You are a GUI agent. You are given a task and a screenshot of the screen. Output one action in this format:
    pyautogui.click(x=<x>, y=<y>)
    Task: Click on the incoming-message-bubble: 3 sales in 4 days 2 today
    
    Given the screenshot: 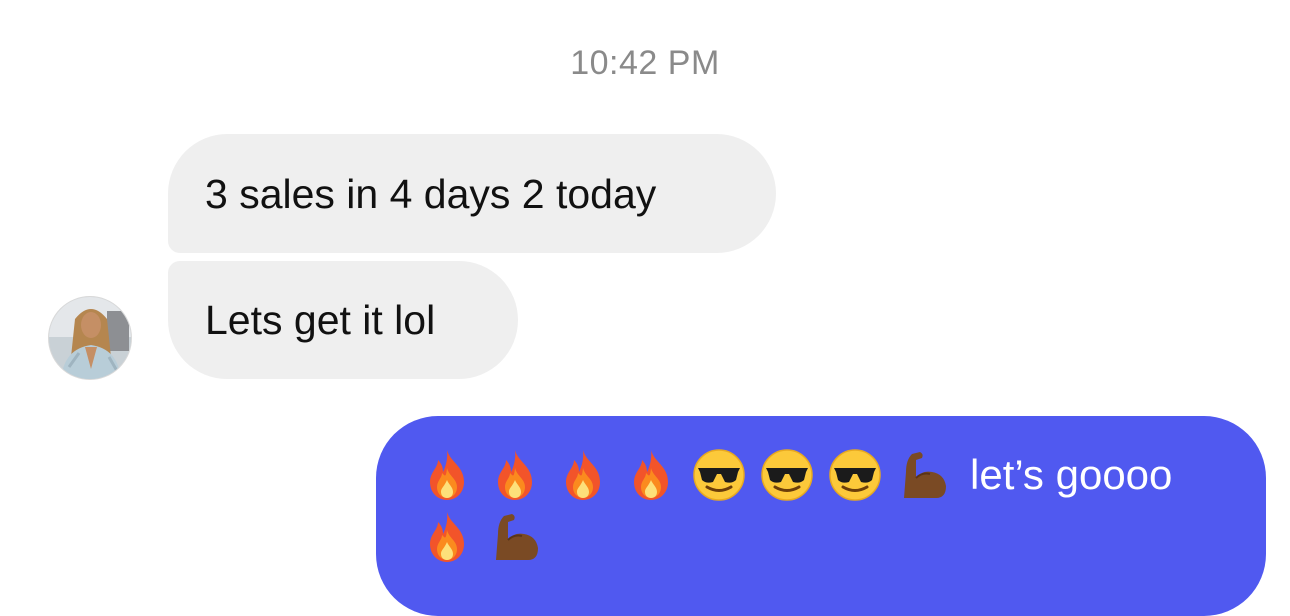 What is the action you would take?
    pyautogui.click(x=472, y=193)
    